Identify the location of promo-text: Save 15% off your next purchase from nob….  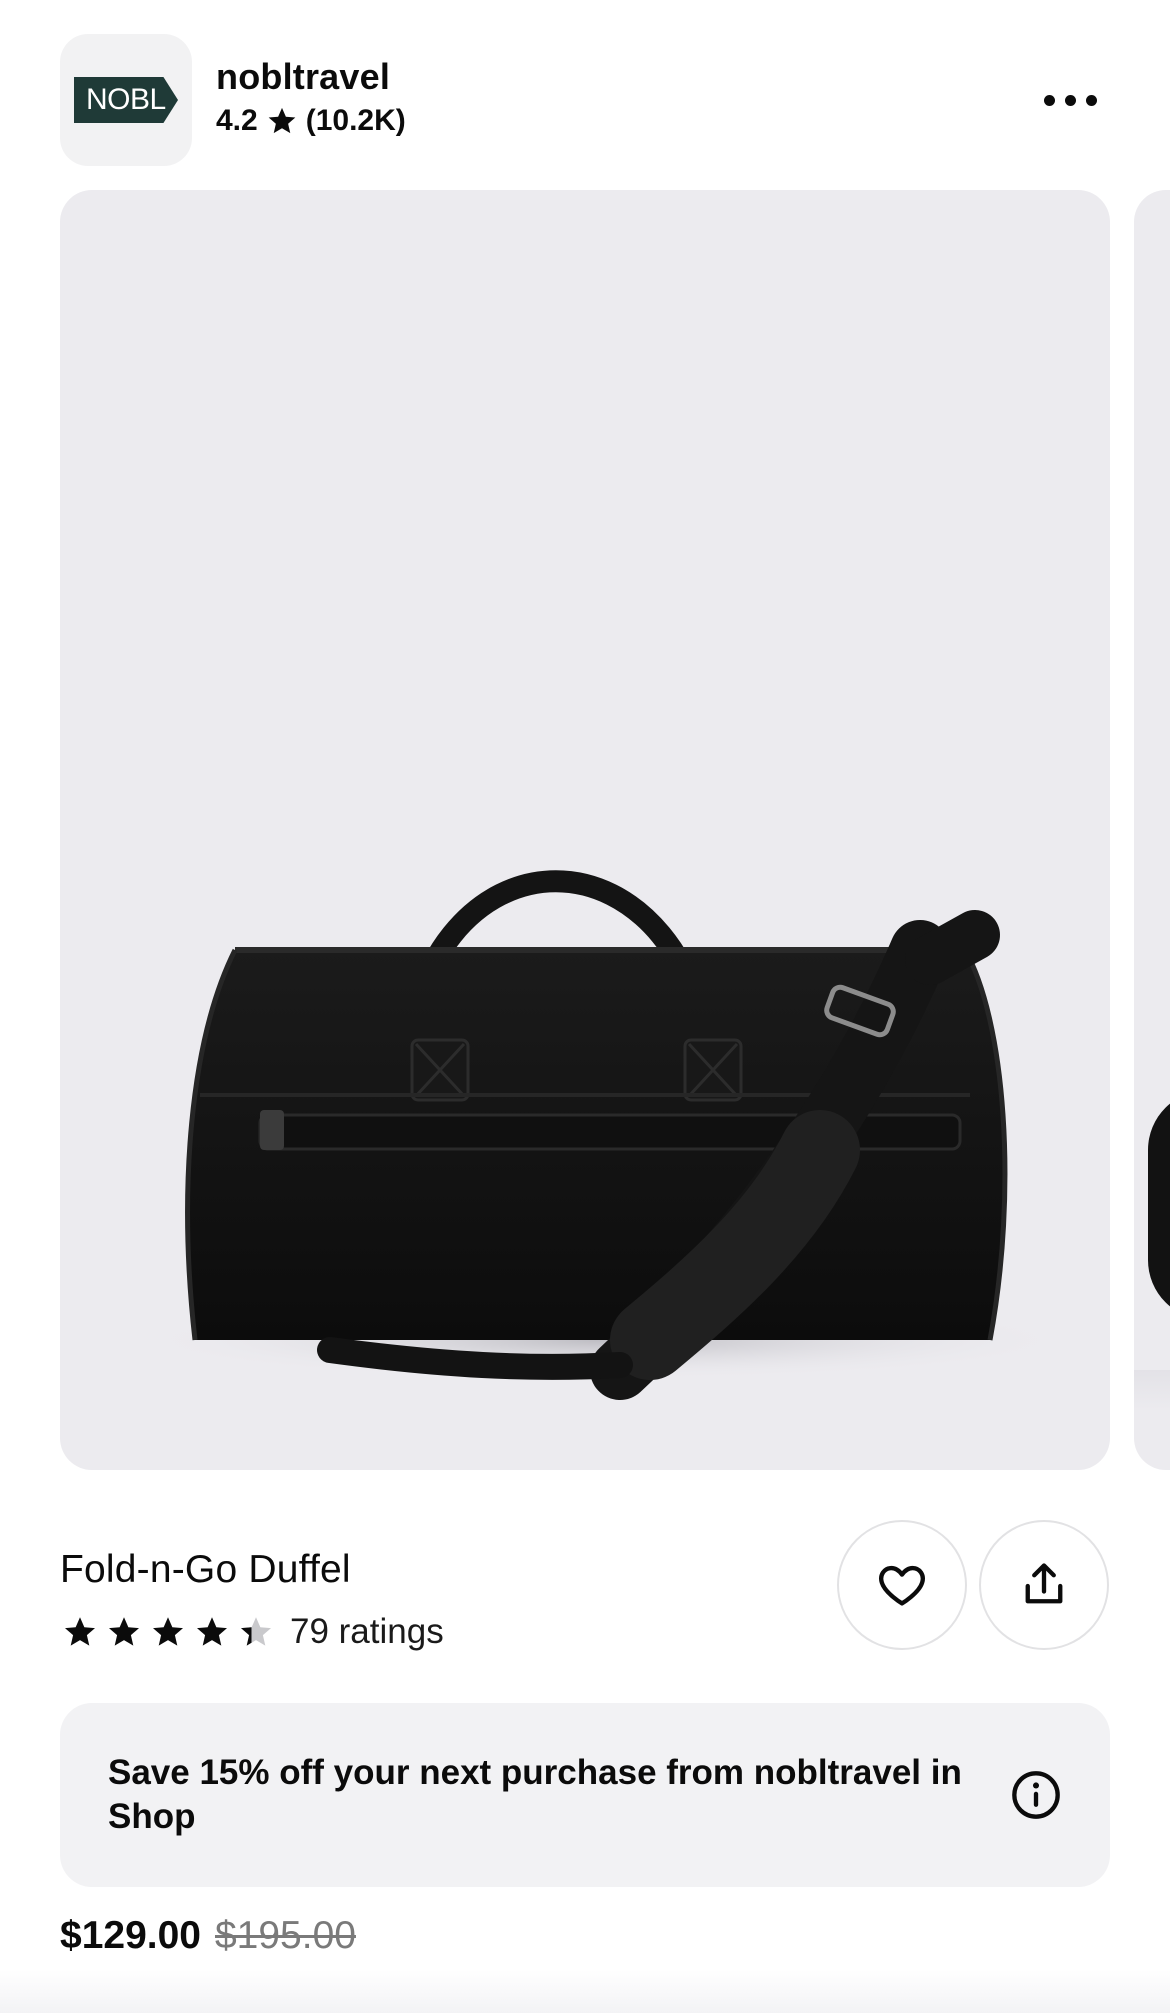
(535, 1794).